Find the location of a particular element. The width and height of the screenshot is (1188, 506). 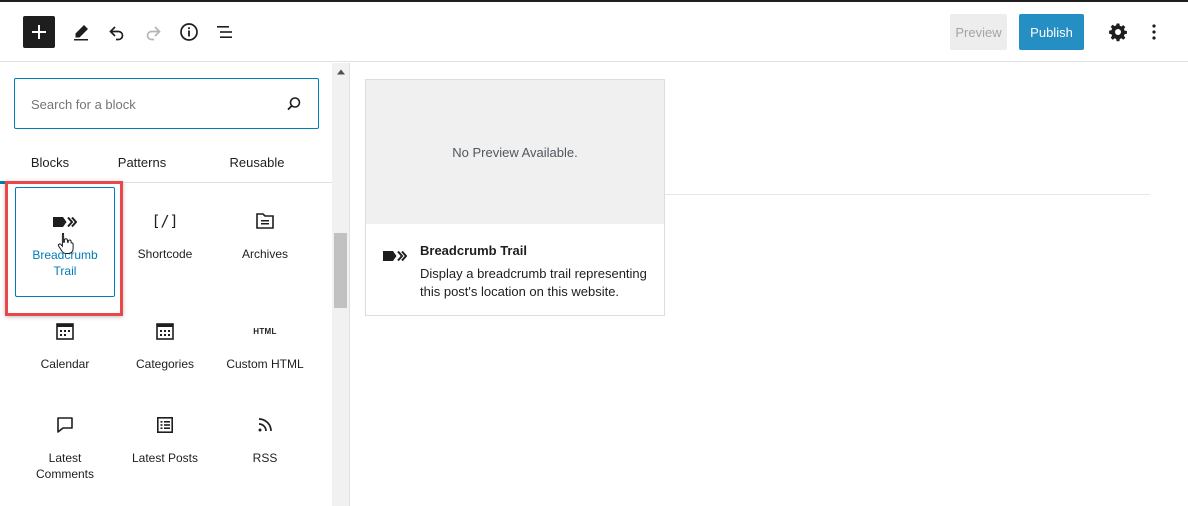

shortcode-icon: [/] is located at coordinates (165, 221).